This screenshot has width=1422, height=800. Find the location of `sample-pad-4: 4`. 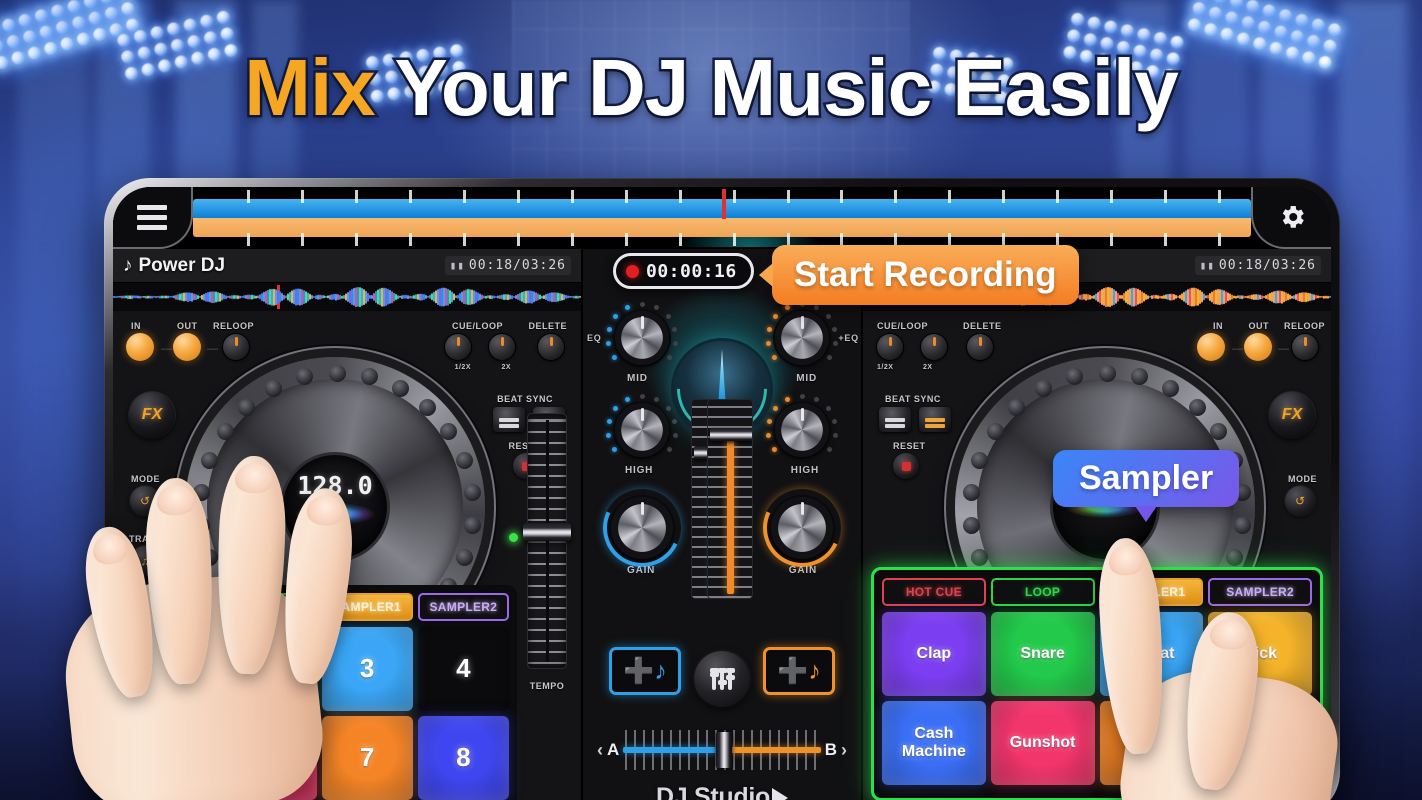

sample-pad-4: 4 is located at coordinates (463, 669).